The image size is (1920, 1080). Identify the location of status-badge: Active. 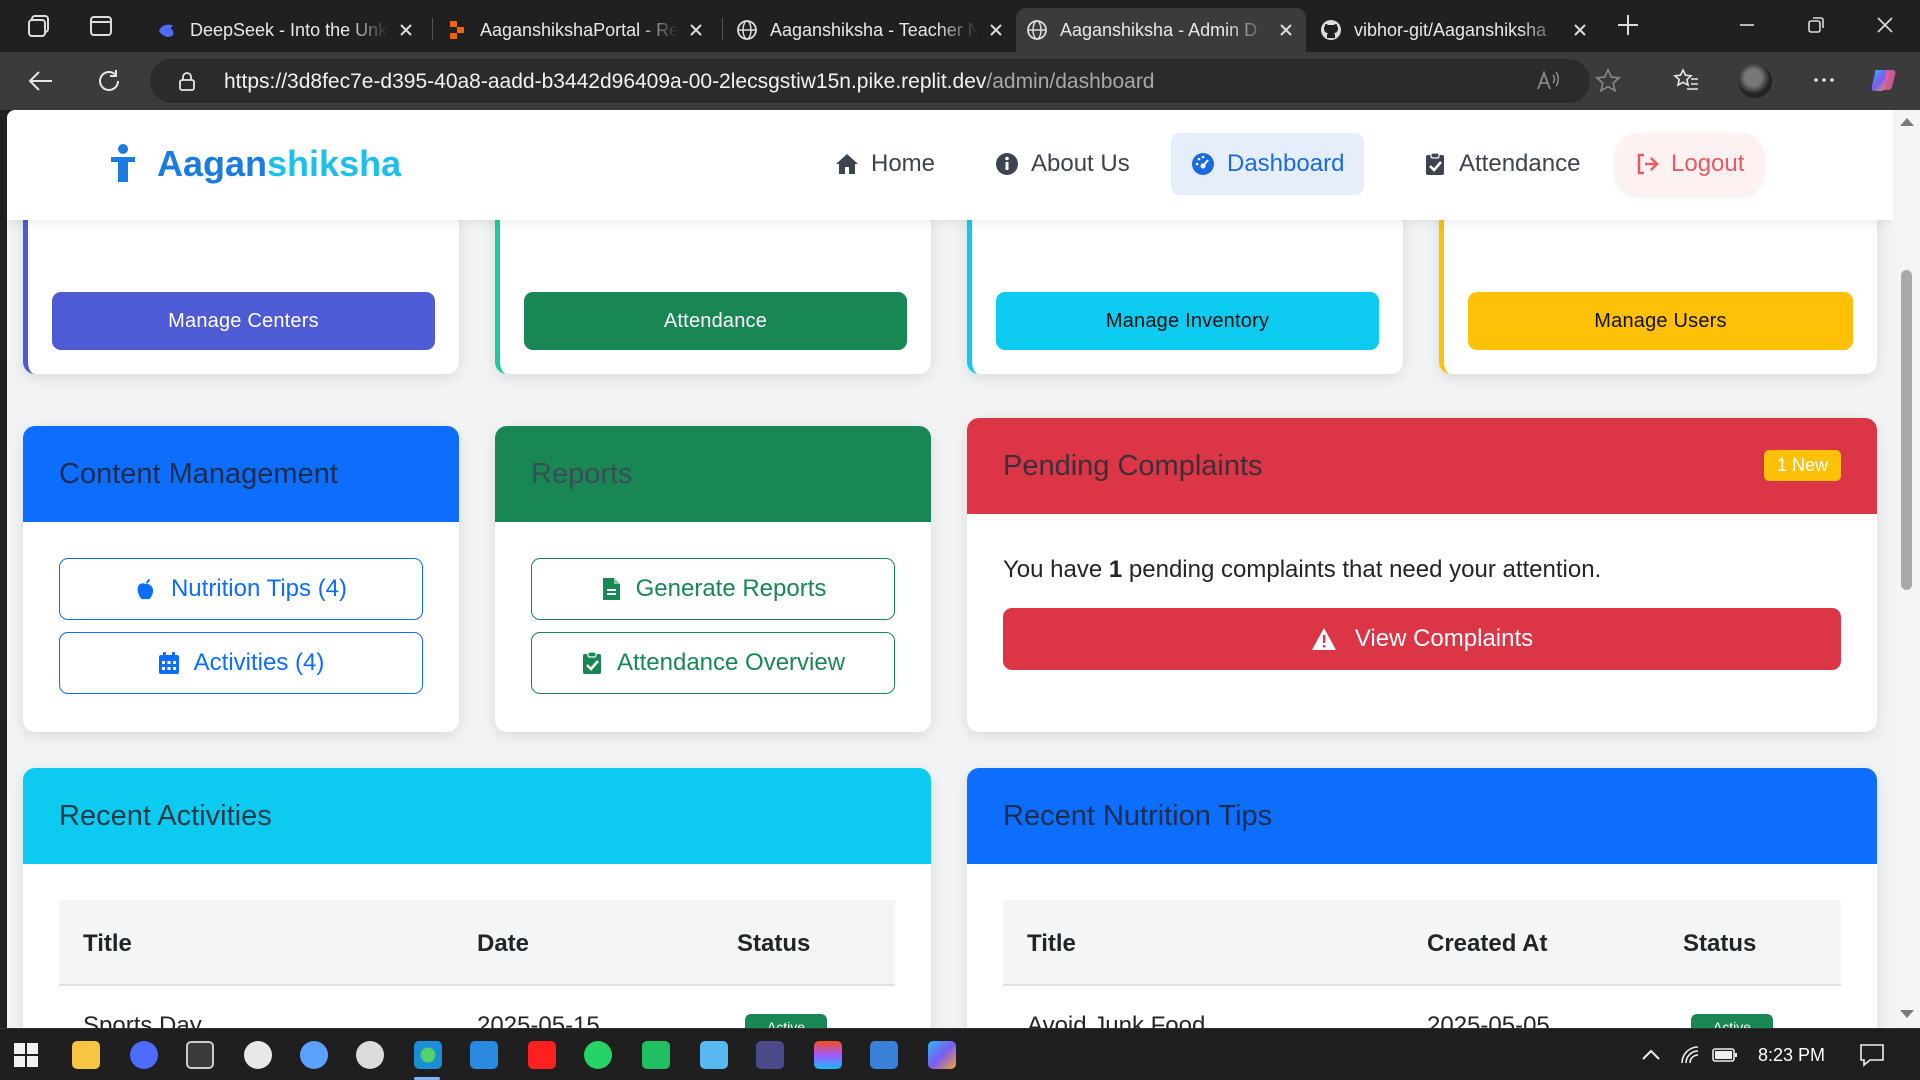
(1732, 1021).